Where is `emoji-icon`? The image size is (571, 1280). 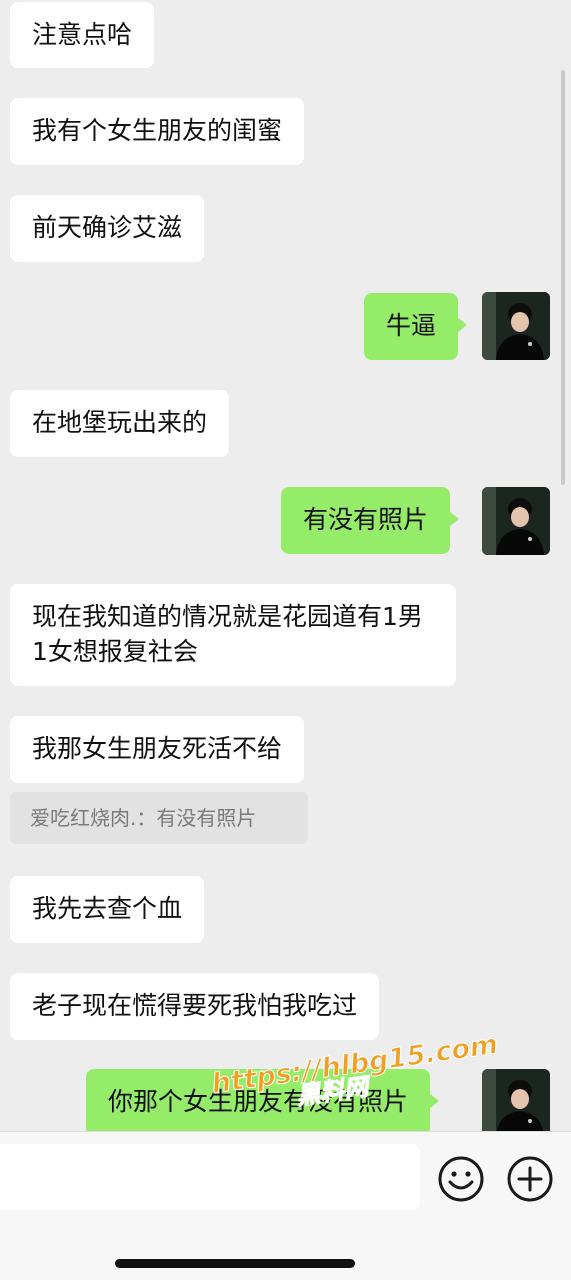
emoji-icon is located at coordinates (461, 1179).